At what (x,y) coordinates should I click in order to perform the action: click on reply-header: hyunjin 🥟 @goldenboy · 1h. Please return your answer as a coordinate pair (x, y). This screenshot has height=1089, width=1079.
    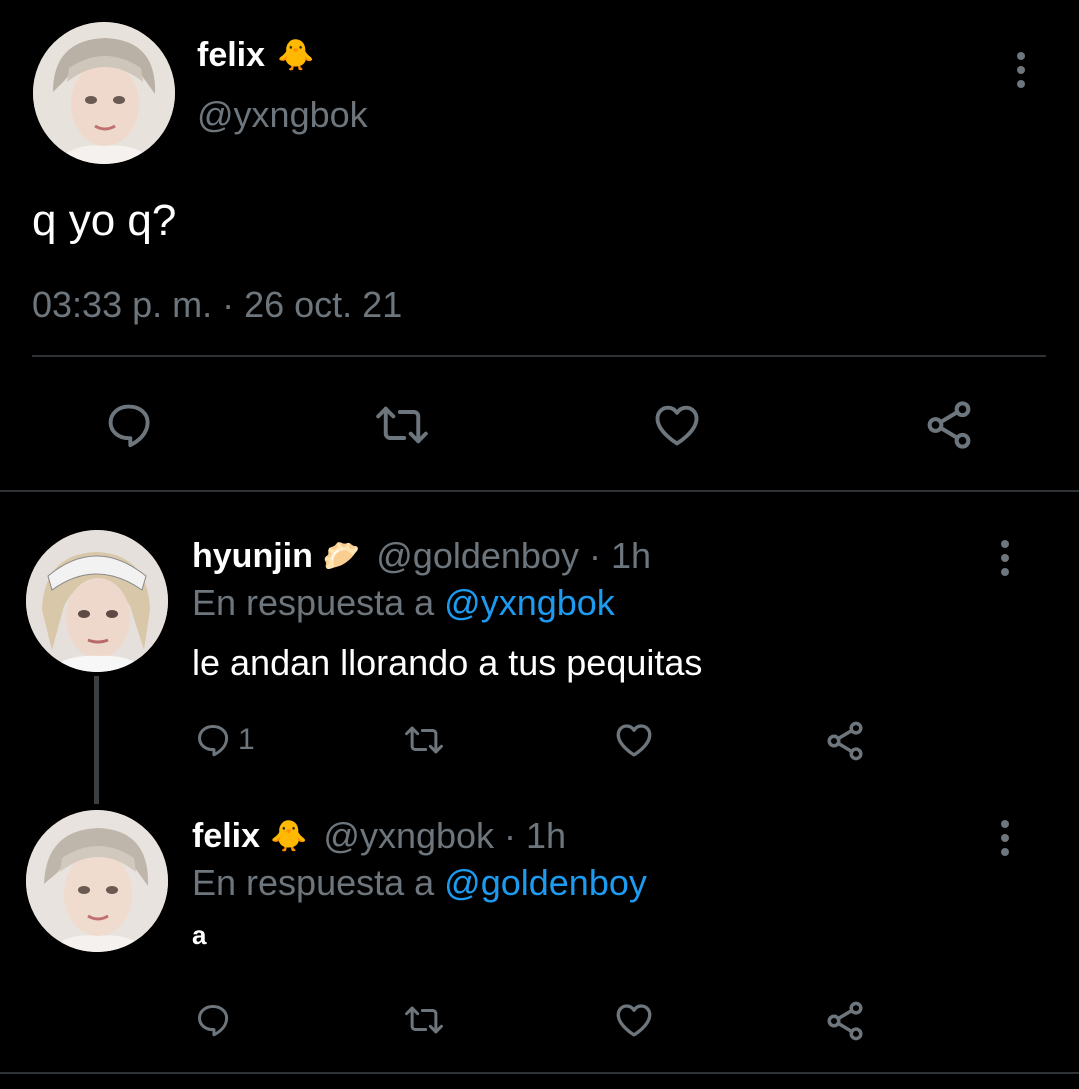
    Looking at the image, I should click on (421, 556).